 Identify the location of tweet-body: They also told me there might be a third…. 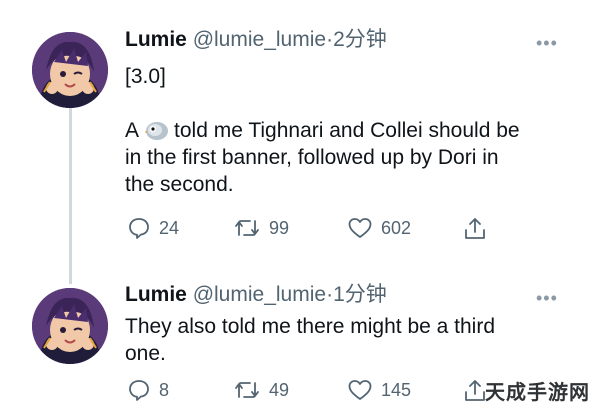
(345, 340).